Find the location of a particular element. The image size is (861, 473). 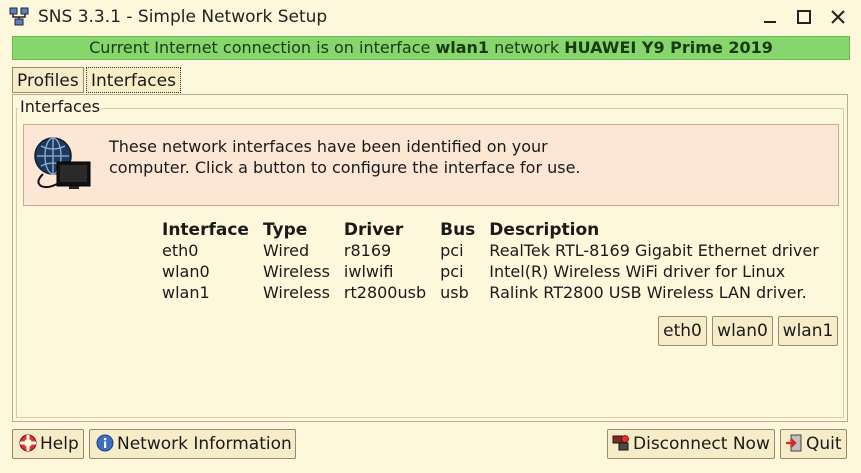

wlan1-button: wlan1 is located at coordinates (808, 331).